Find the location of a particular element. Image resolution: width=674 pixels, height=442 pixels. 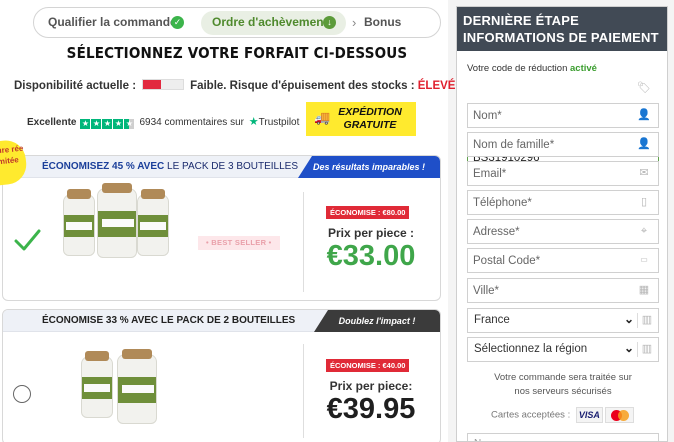

rating-stars: ★ ★ ★ ★ ★ is located at coordinates (107, 123).